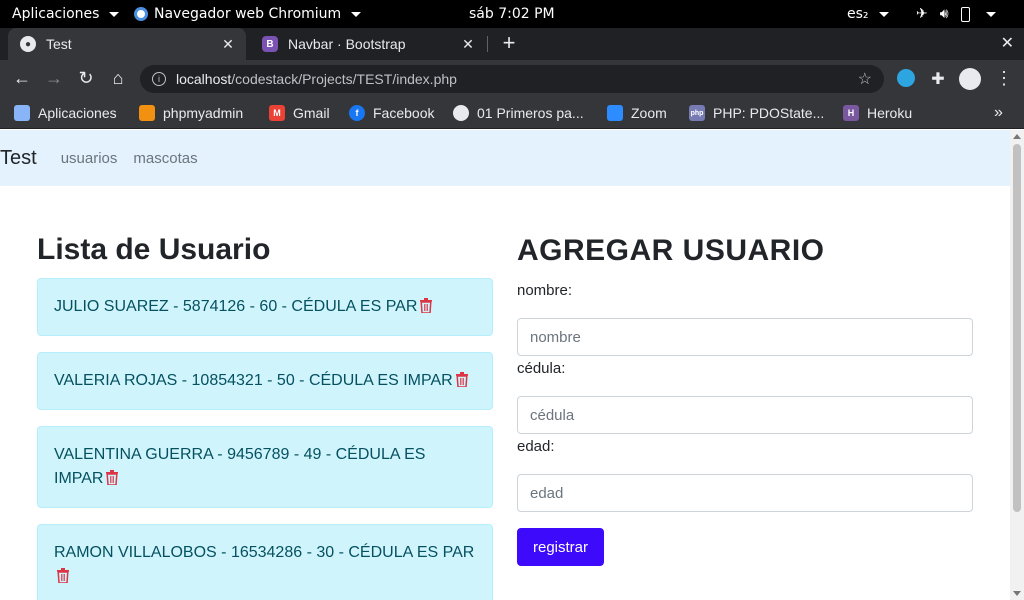 This screenshot has height=600, width=1024. Describe the element at coordinates (165, 158) in the screenshot. I see `nav-link-mascotas: mascotas` at that location.